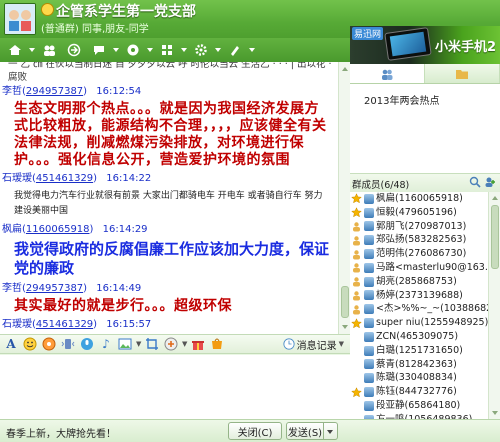 This screenshot has height=442, width=500. Describe the element at coordinates (12, 229) in the screenshot. I see `sender-name: 枫扁` at that location.